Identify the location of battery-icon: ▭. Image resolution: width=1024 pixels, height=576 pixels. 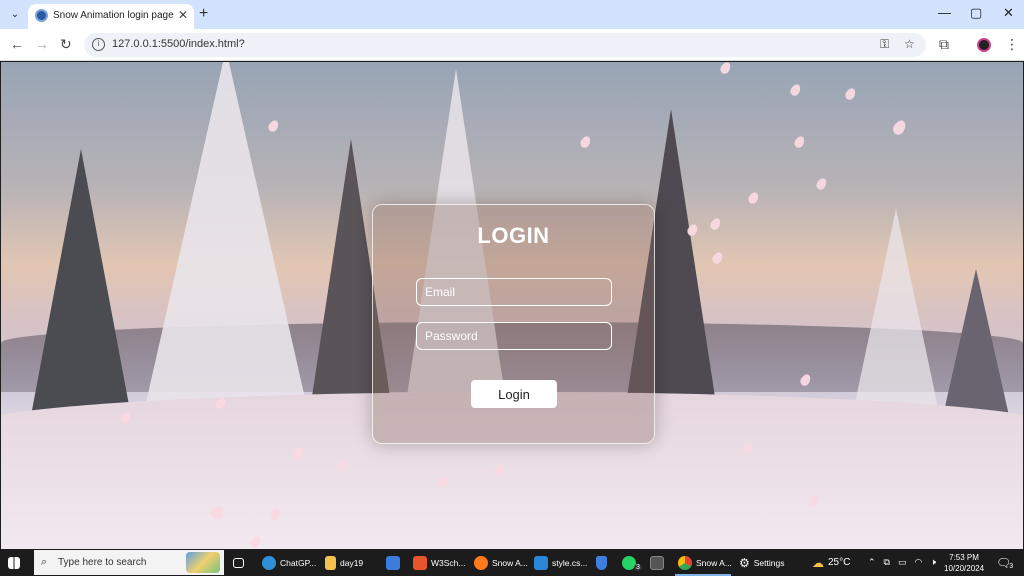
(902, 562).